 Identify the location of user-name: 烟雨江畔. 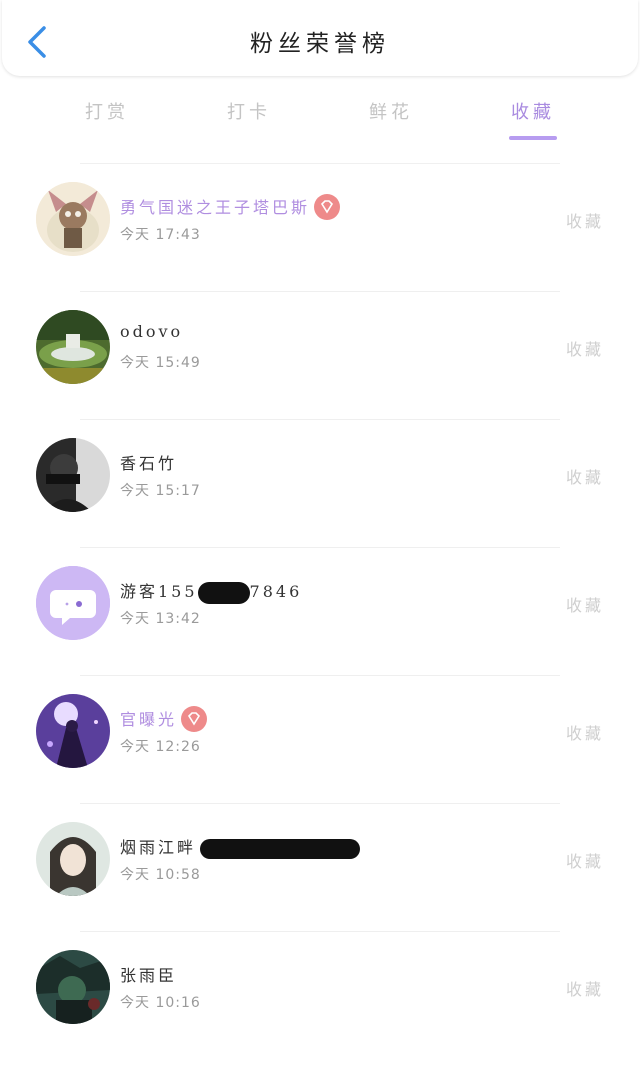
(240, 846).